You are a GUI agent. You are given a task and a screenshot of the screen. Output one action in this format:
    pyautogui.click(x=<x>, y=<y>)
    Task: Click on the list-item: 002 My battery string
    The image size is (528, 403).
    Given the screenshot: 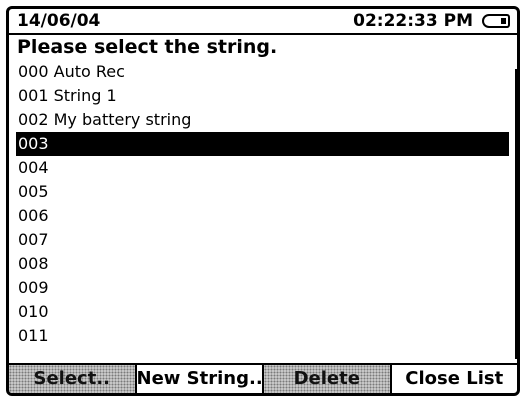 What is the action you would take?
    pyautogui.click(x=262, y=120)
    